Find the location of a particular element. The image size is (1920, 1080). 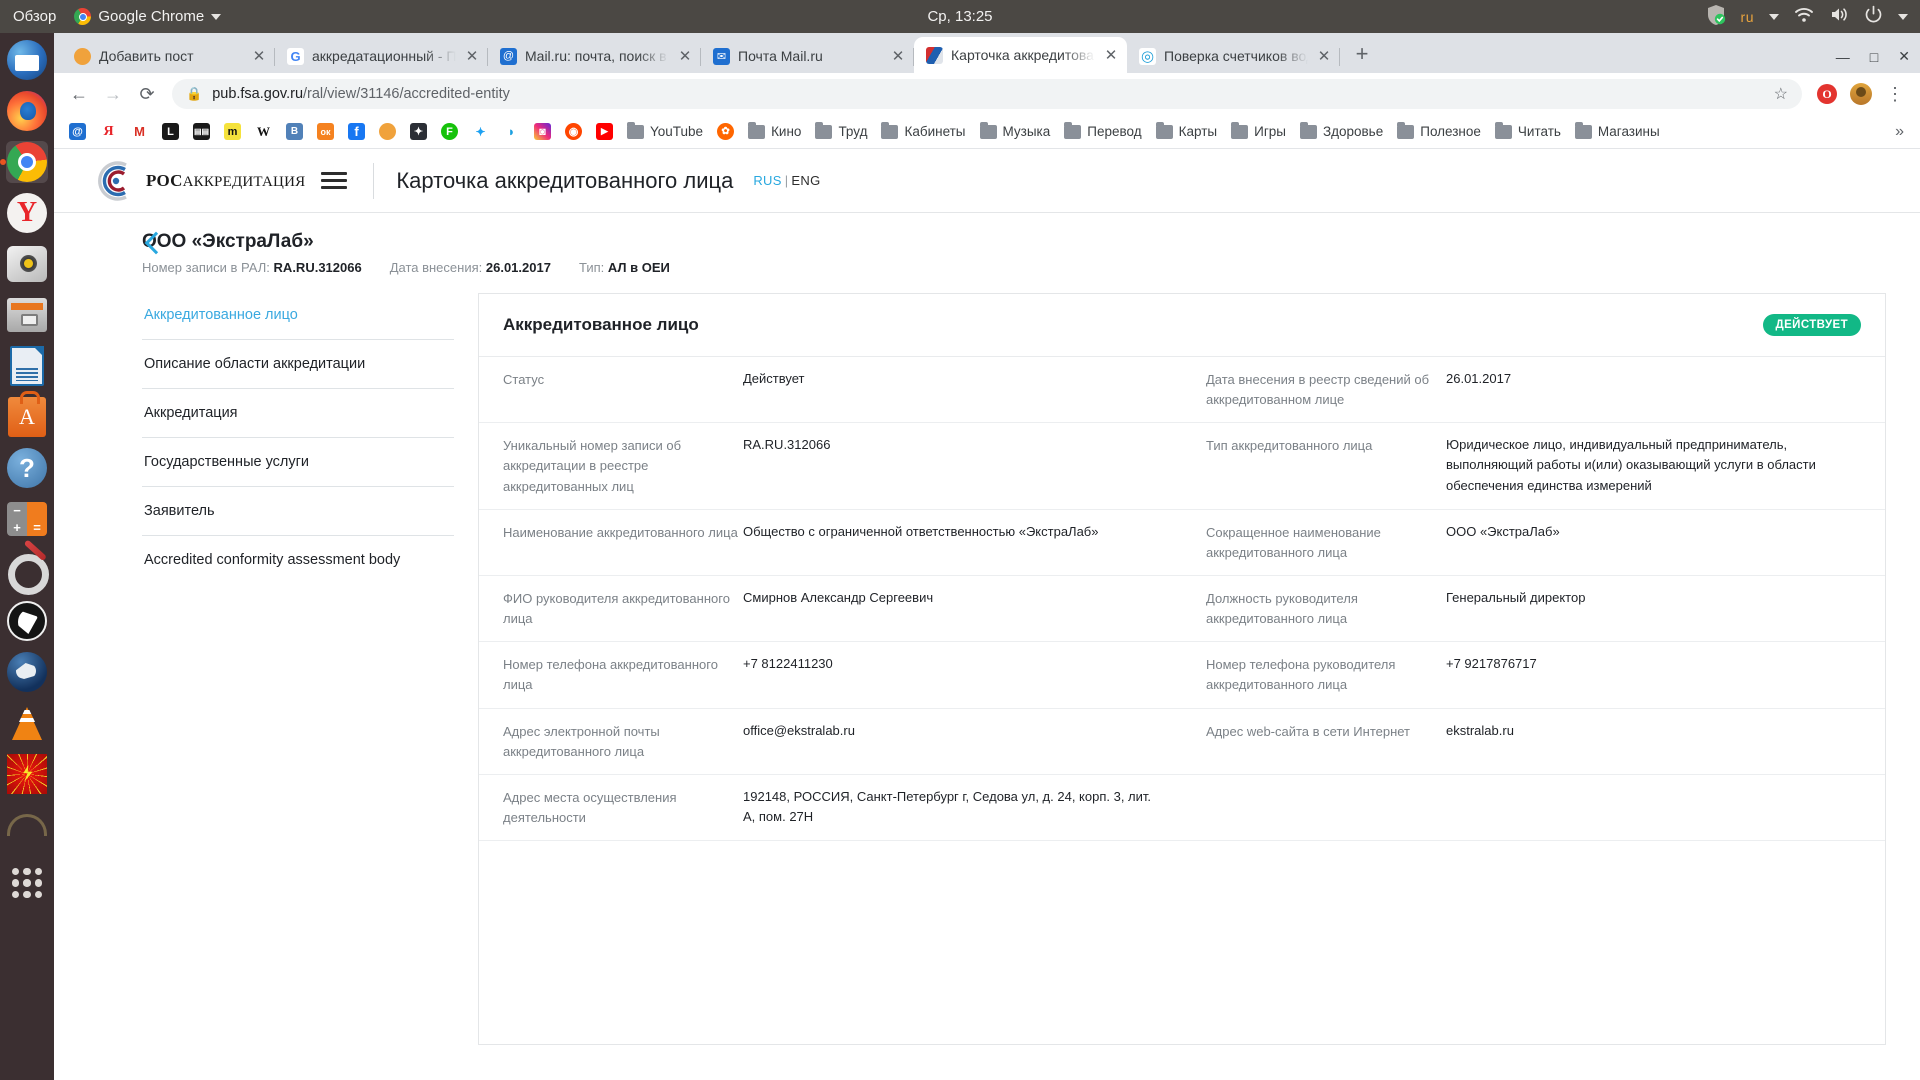

bookmark-folder-poleznoe: Полезное is located at coordinates (1439, 131).